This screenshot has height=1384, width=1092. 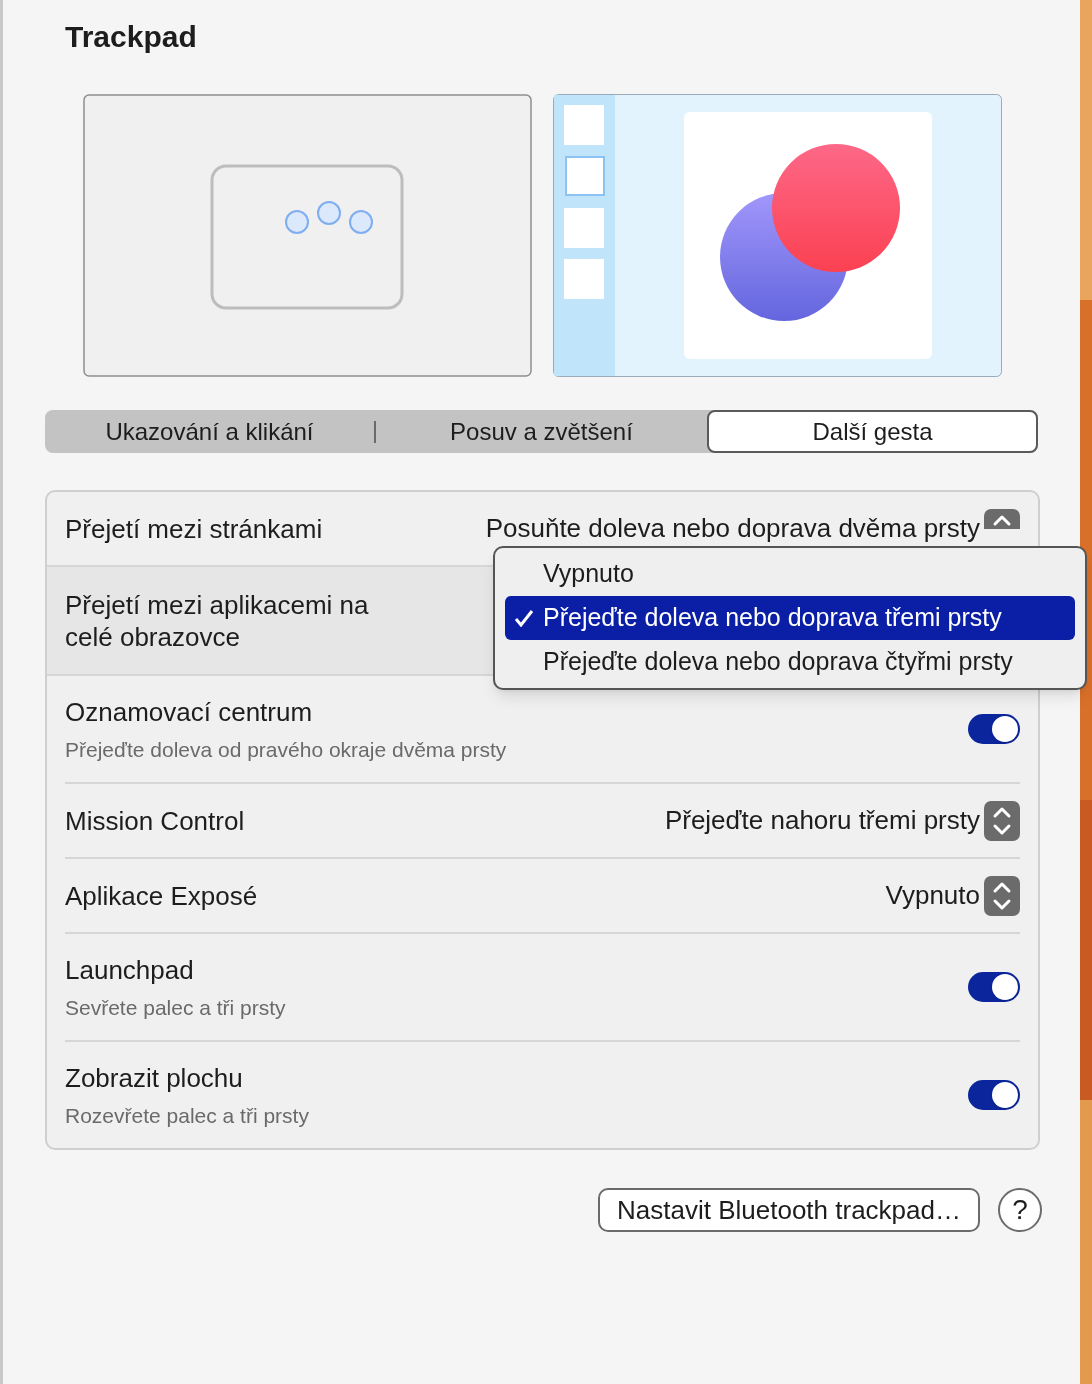 I want to click on page-title: Trackpad, so click(x=131, y=37).